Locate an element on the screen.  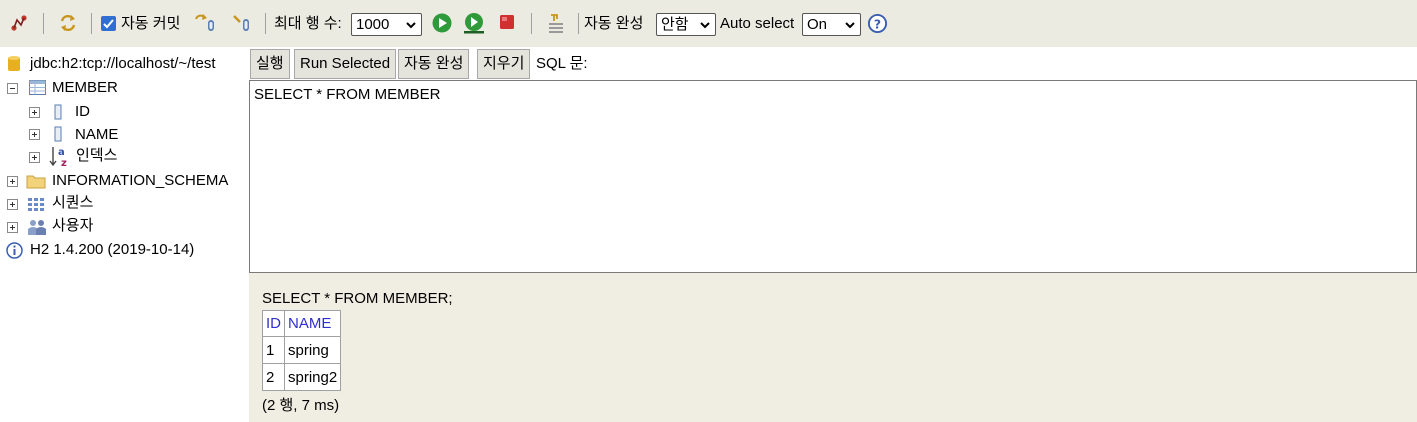
autocommit-label: 자동 커밋 is located at coordinates (151, 23).